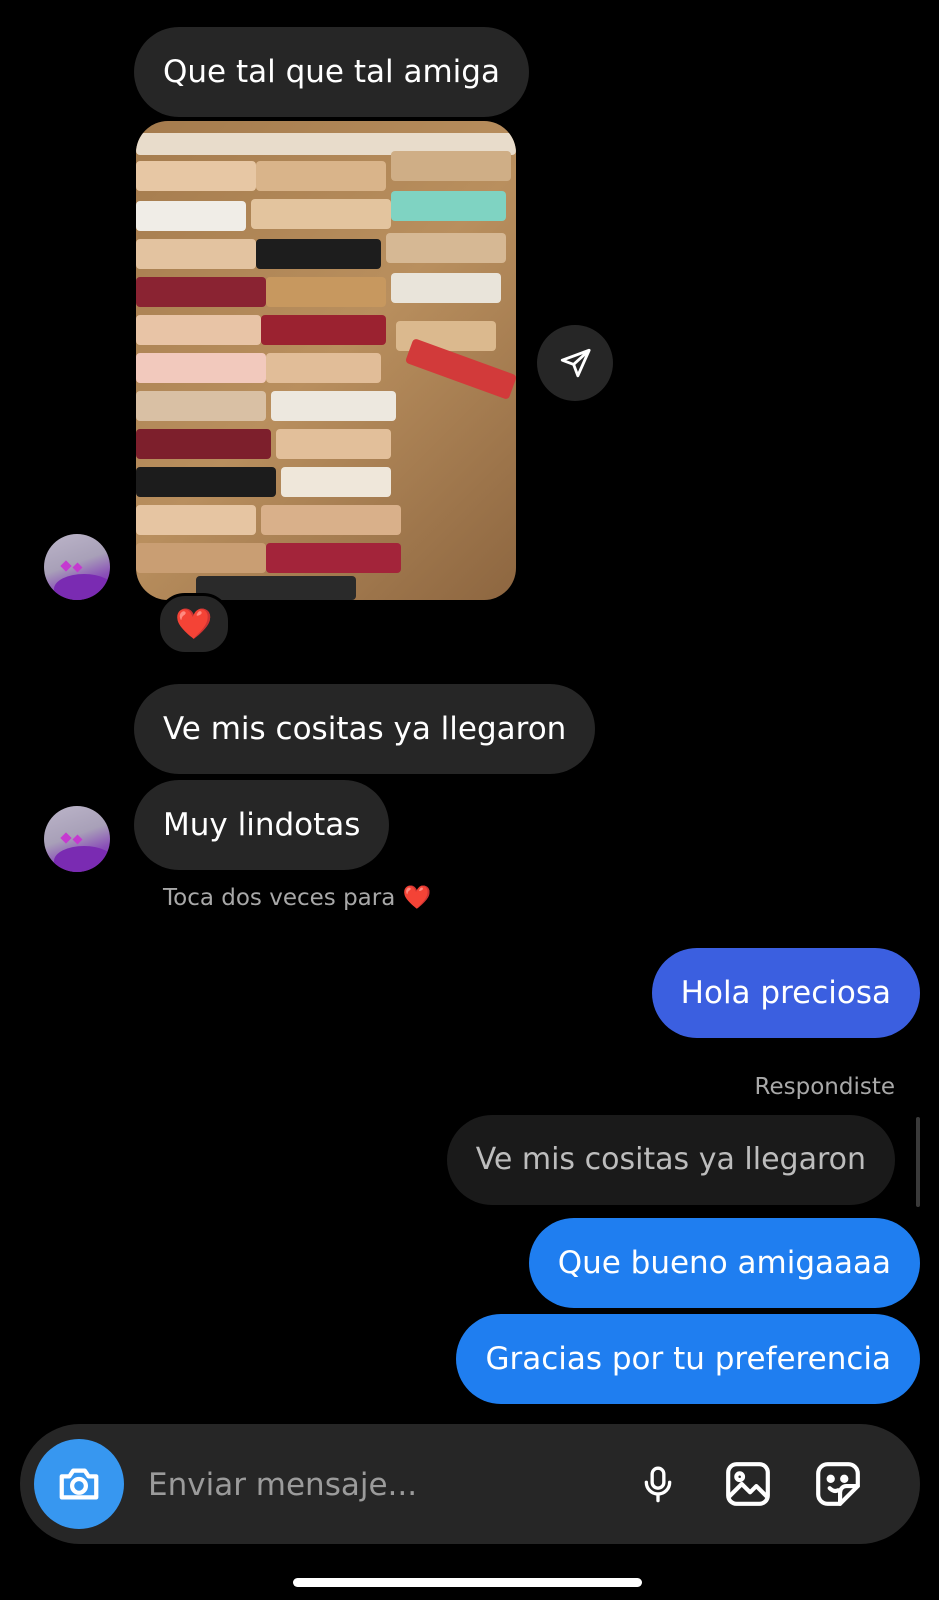  I want to click on send-icon, so click(575, 363).